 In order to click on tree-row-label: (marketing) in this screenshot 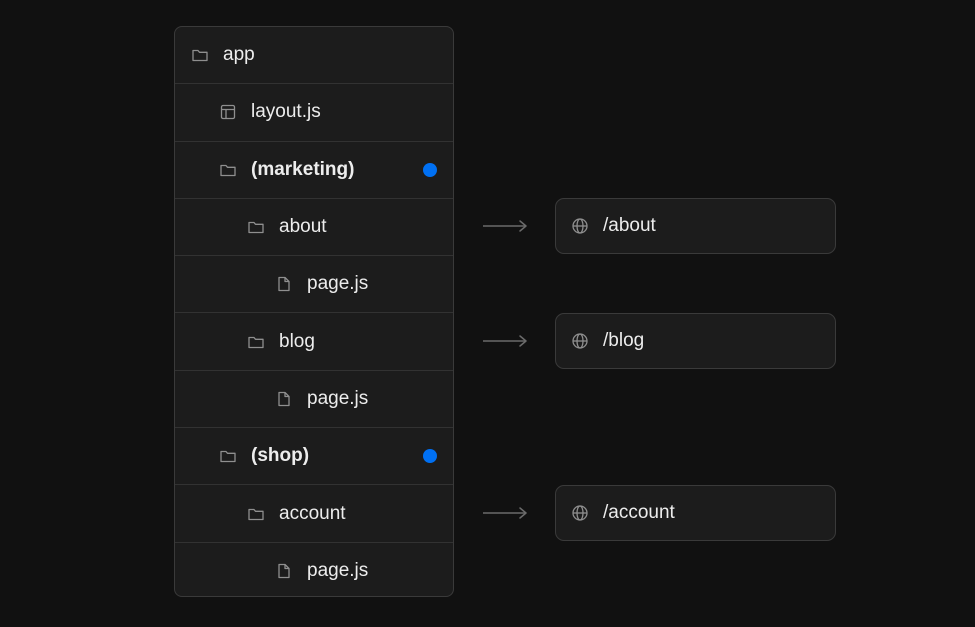, I will do `click(303, 169)`.